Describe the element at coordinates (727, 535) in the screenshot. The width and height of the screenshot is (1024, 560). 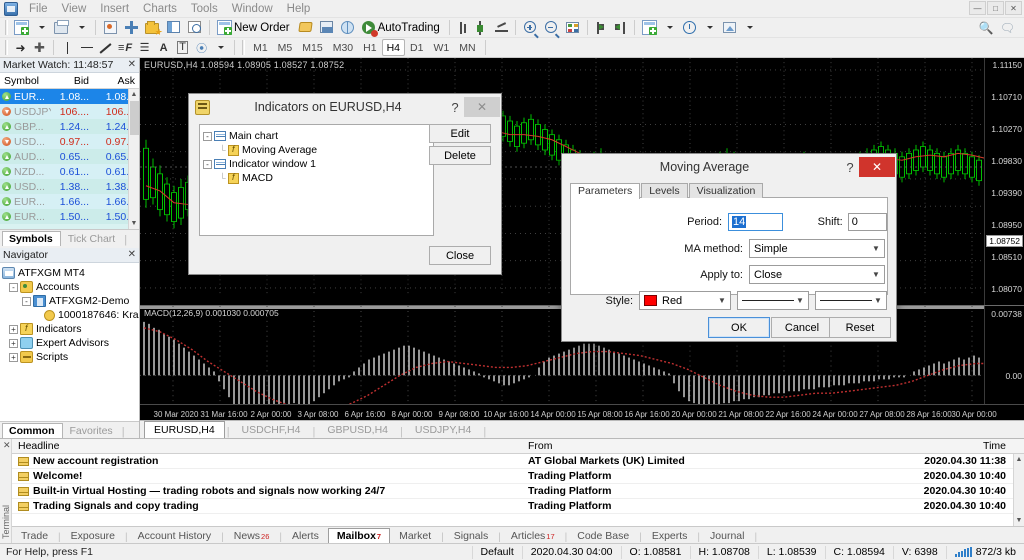
I see `terminal-tab-journal: Journal` at that location.